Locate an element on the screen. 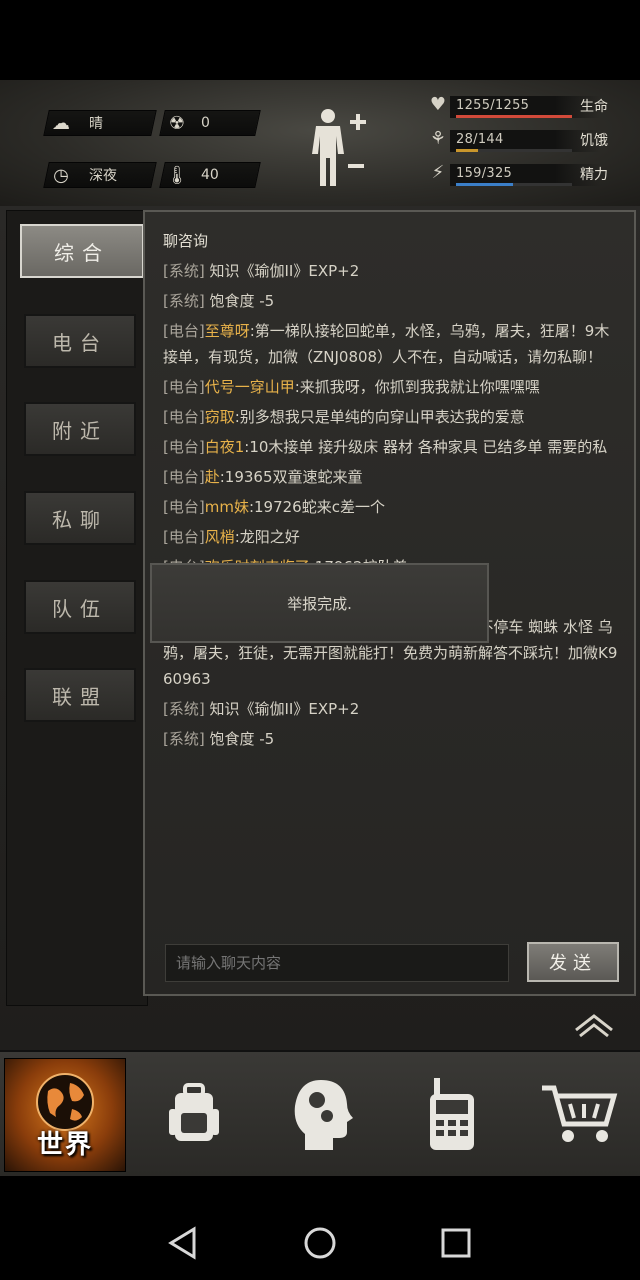  health-stat: ♥ 1255/1255 生命 is located at coordinates (526, 107).